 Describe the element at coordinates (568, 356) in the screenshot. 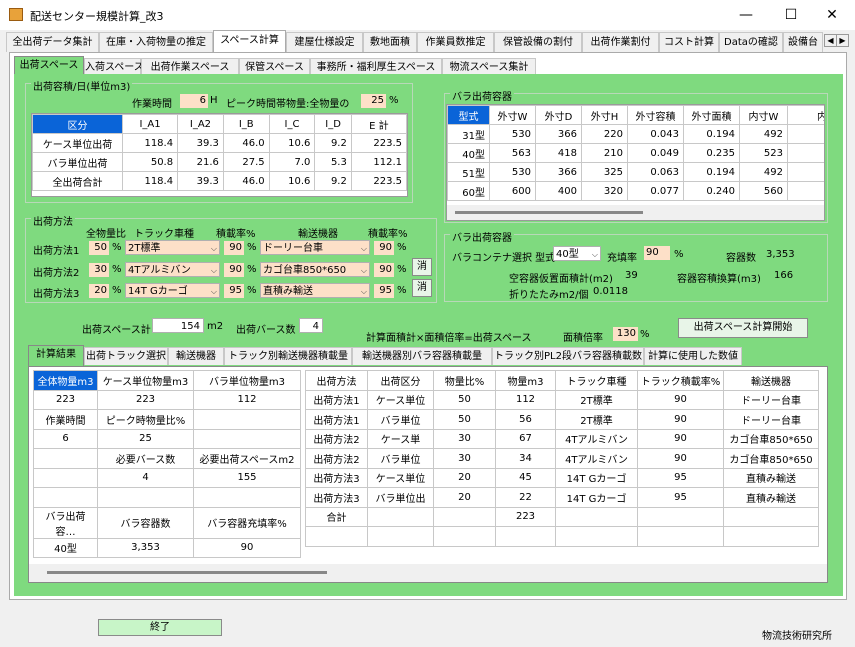

I see `tab-pl2-count: トラック別PL2段バラ容器積載数` at that location.